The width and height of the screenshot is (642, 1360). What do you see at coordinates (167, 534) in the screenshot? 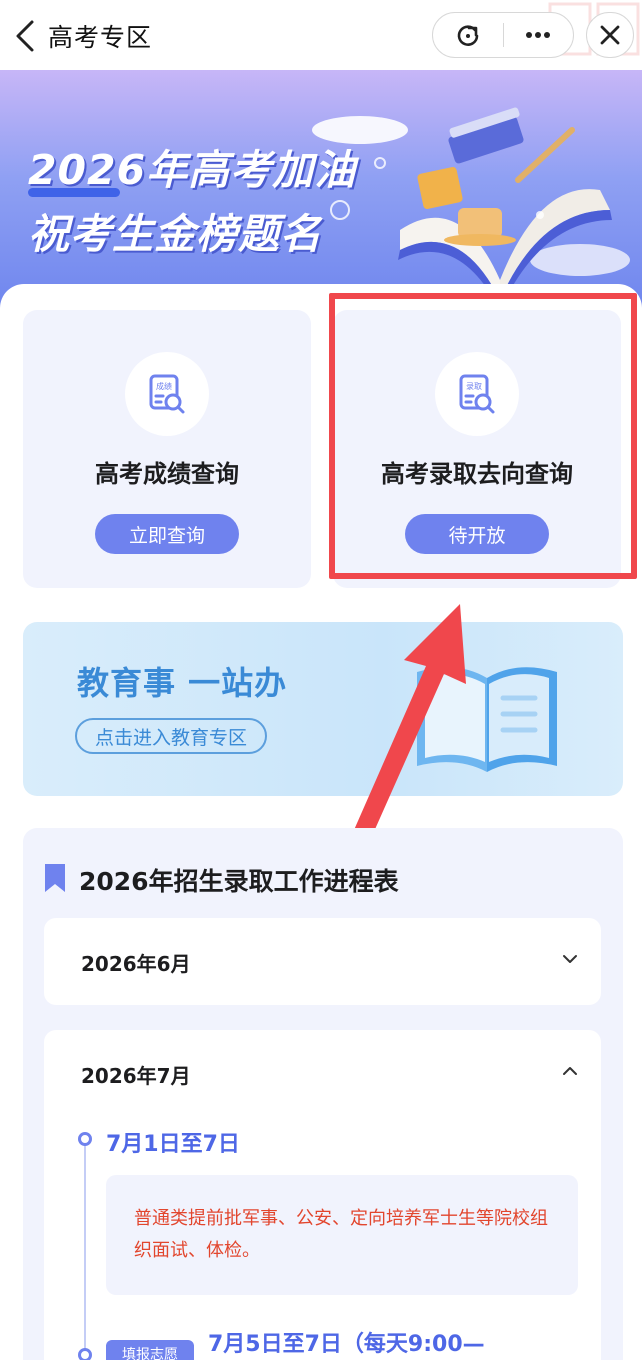
I see `query-now-button: 立即查询` at bounding box center [167, 534].